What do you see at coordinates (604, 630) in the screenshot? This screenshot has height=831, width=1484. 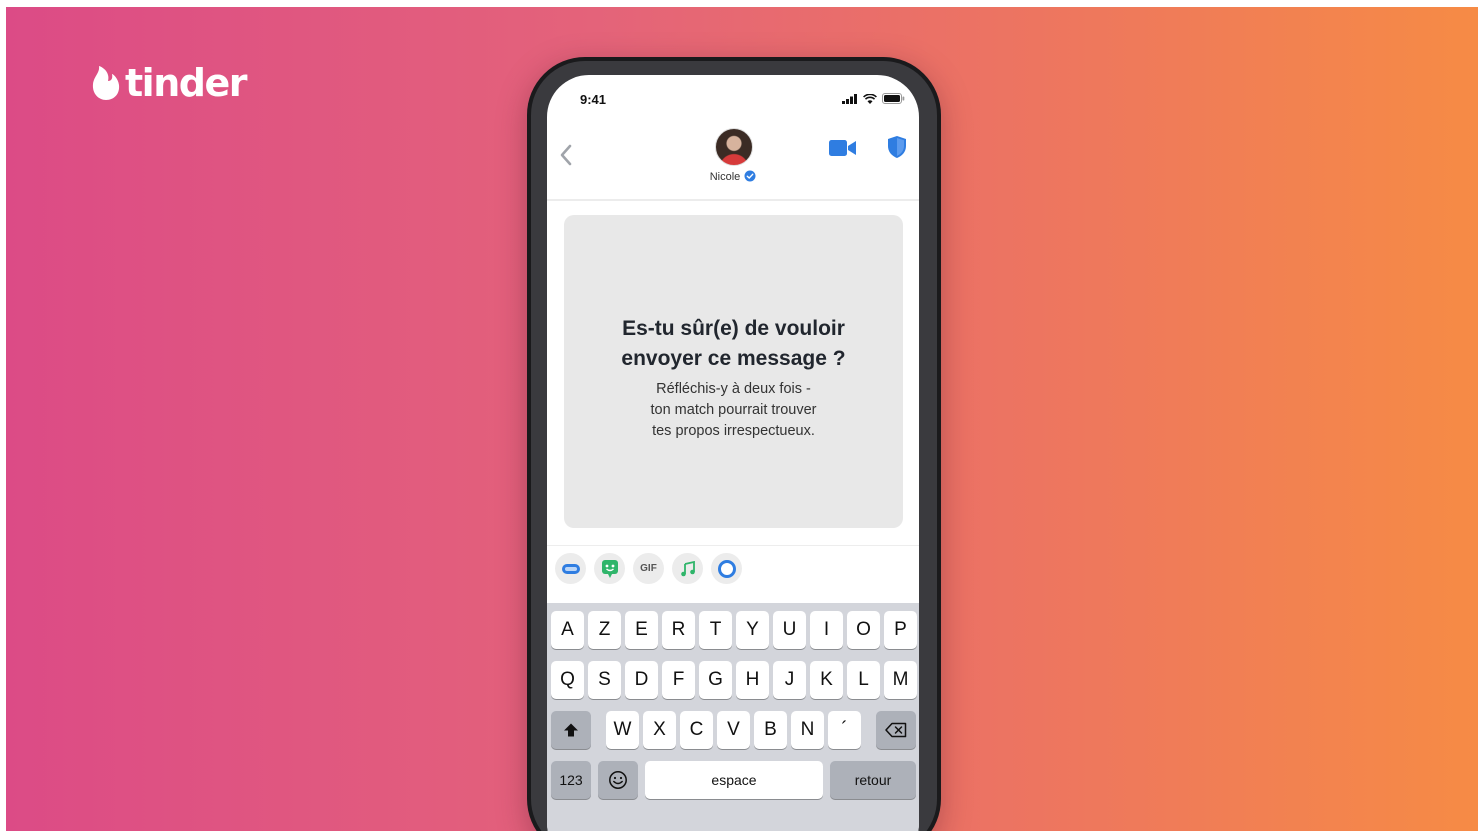 I see `key-z: Z` at bounding box center [604, 630].